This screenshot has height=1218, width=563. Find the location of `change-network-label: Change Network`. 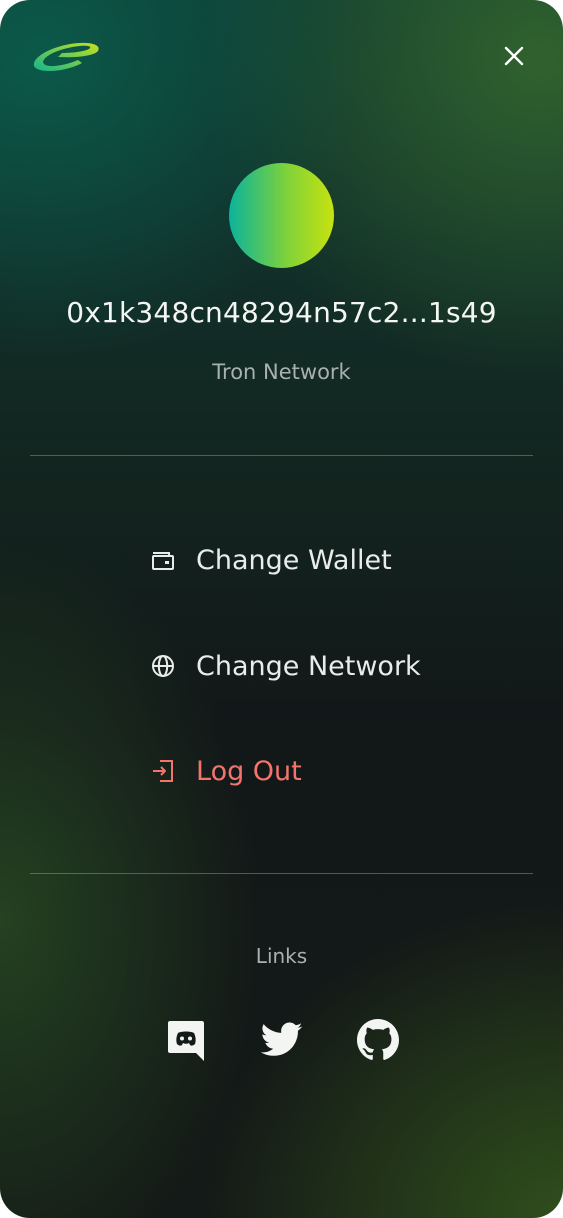

change-network-label: Change Network is located at coordinates (308, 666).